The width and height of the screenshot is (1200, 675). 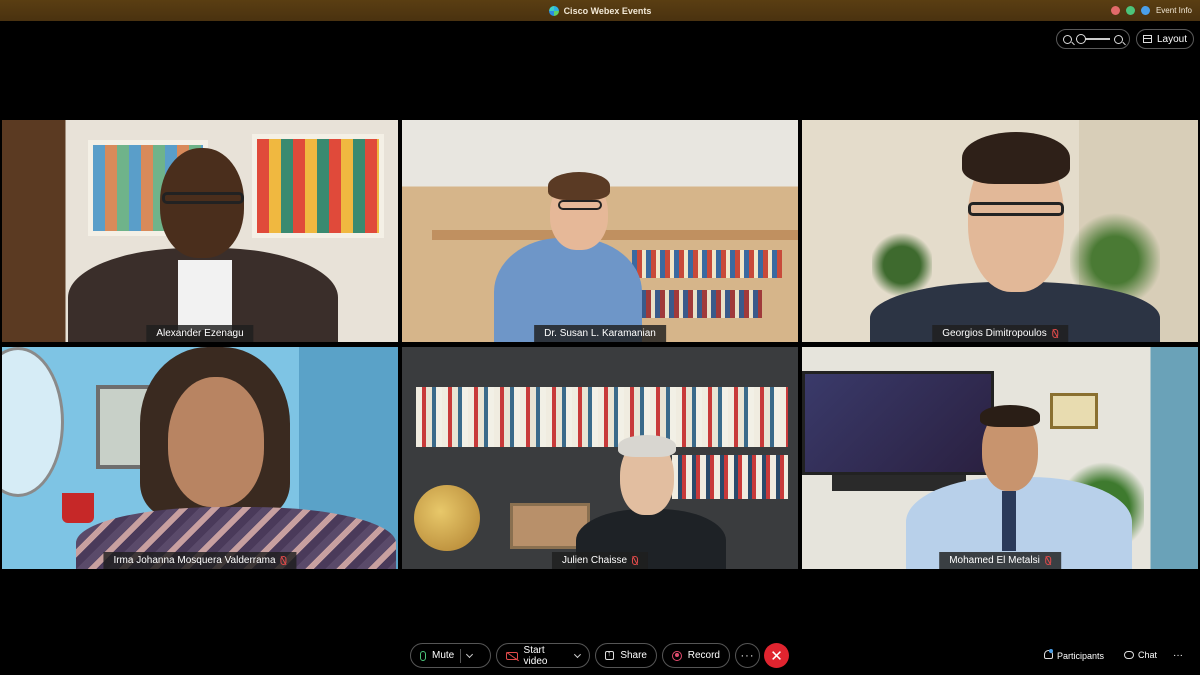 I want to click on webex-logo-icon, so click(x=553, y=10).